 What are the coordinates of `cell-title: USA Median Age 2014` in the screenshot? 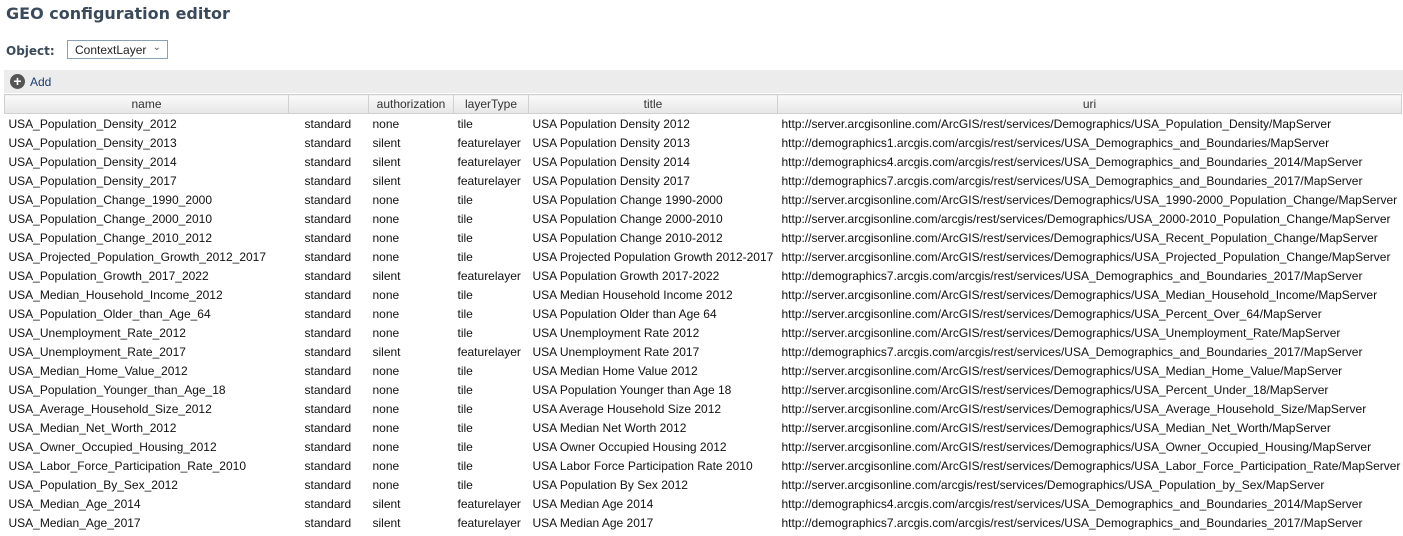 It's located at (593, 503).